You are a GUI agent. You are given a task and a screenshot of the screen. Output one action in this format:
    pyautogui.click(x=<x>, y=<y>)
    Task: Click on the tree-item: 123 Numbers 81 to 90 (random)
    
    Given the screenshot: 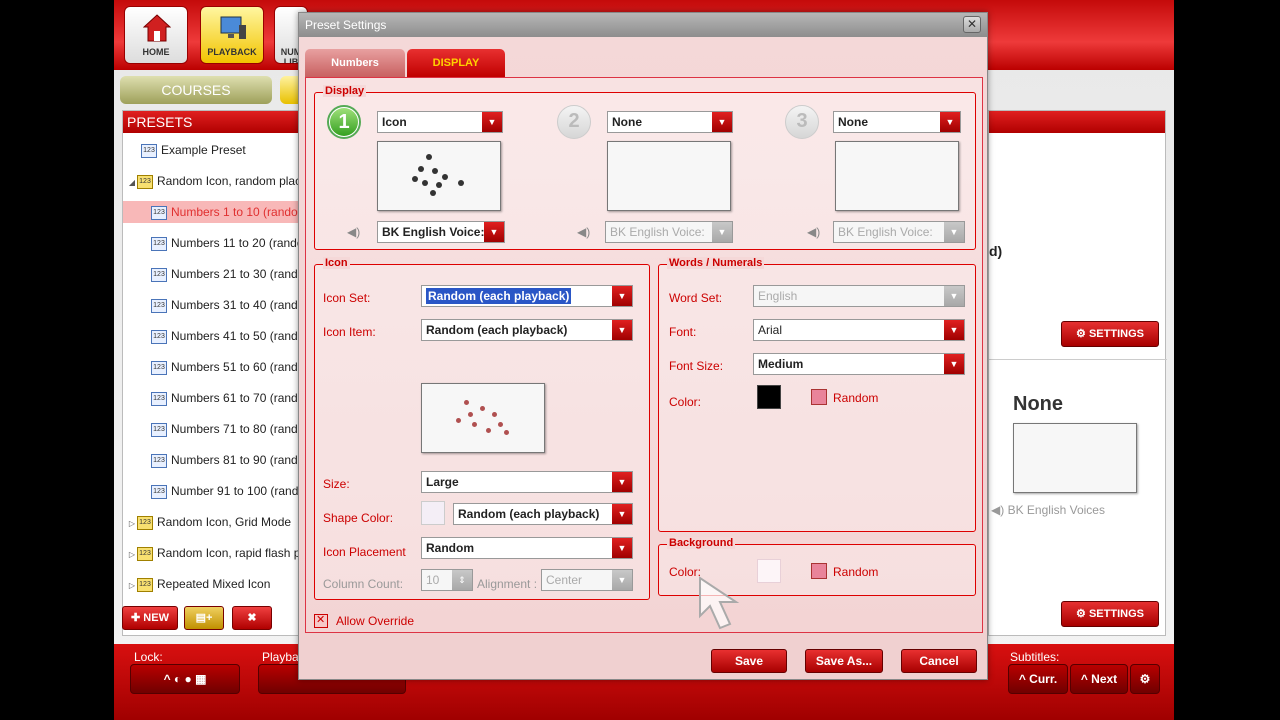 What is the action you would take?
    pyautogui.click(x=215, y=460)
    